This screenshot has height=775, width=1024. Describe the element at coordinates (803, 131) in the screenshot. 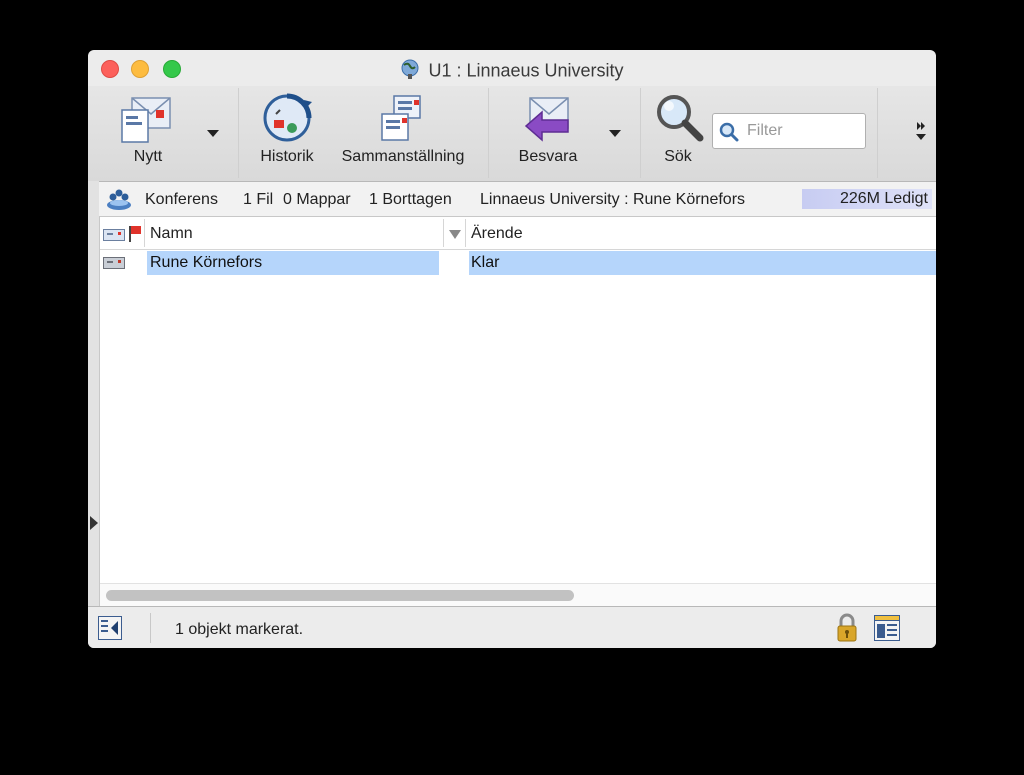

I see `filter-input` at that location.